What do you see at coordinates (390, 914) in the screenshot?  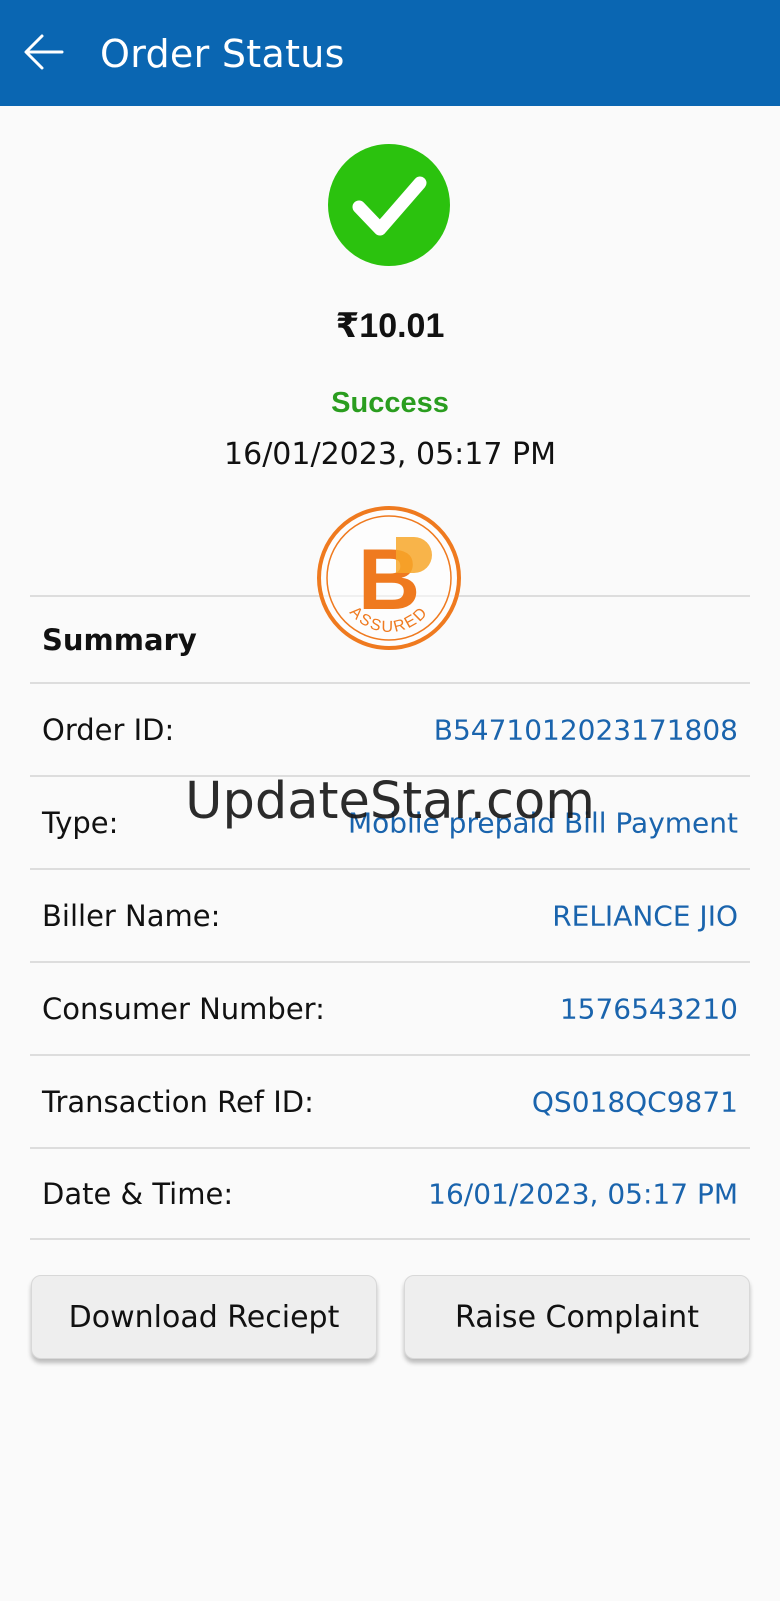 I see `table-row: Biller Name: RELIANCE JIO` at bounding box center [390, 914].